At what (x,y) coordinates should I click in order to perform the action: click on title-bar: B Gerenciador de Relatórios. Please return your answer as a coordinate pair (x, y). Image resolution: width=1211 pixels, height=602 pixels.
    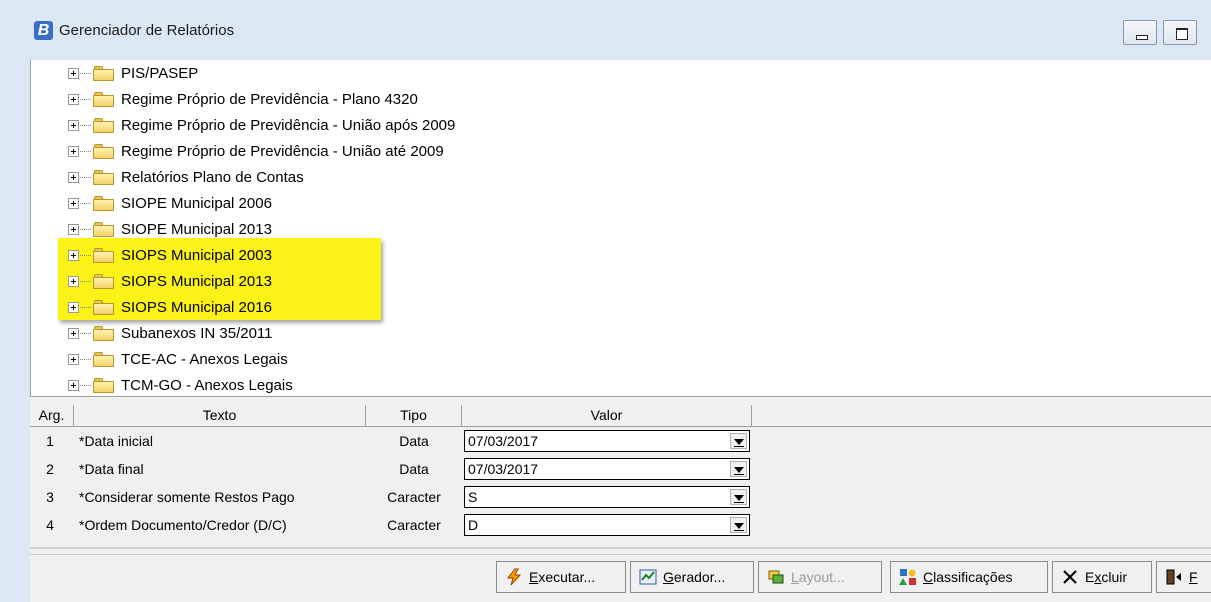
    Looking at the image, I should click on (605, 30).